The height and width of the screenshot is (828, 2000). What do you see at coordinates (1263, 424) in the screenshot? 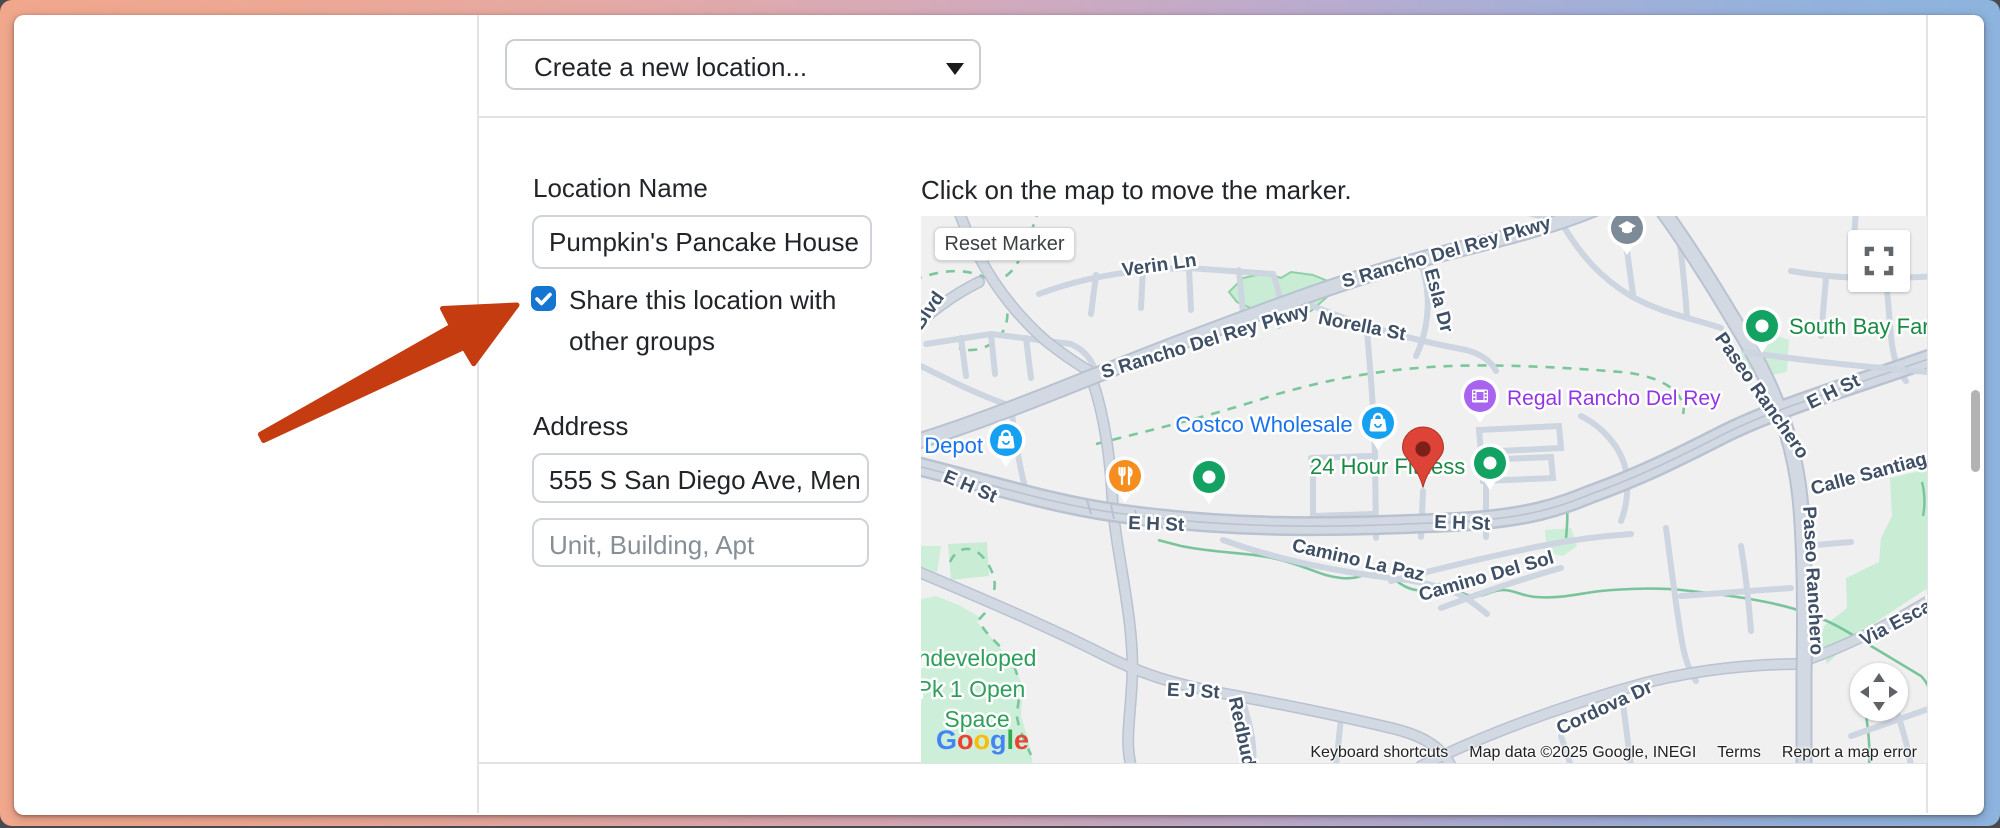
I see `svg-text: Costco Wholesale` at bounding box center [1263, 424].